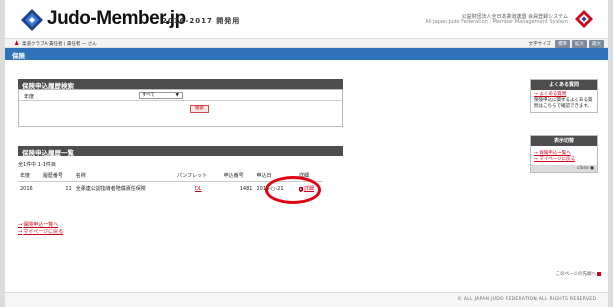 This screenshot has width=613, height=307. I want to click on faq-description: 保険申込に関するよくある質問はこちらで確認できます。, so click(563, 103).